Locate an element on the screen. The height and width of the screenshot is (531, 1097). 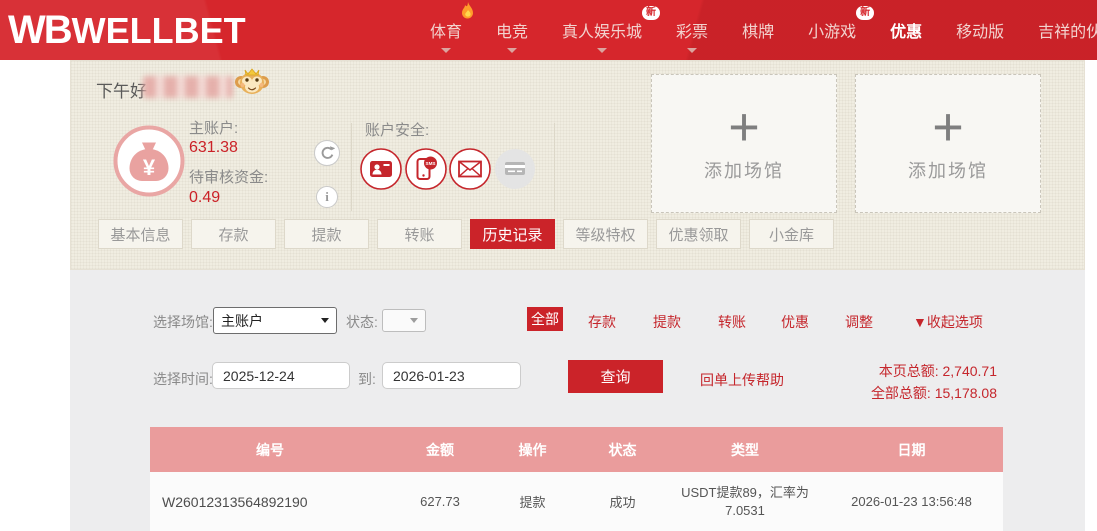
nav-label: 电竞 is located at coordinates (512, 32).